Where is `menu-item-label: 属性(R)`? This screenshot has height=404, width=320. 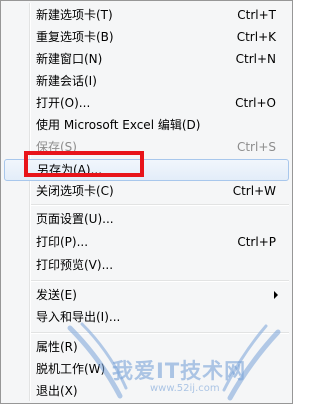
menu-item-label: 属性(R) is located at coordinates (57, 347).